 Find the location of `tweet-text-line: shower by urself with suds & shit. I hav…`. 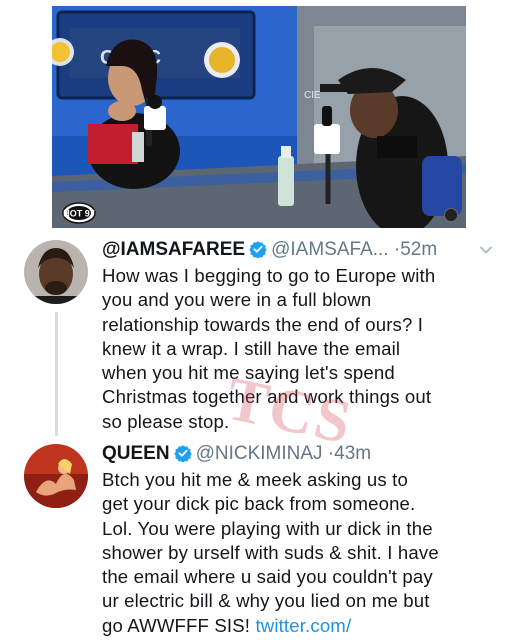

tweet-text-line: shower by urself with suds & shit. I hav… is located at coordinates (270, 552).